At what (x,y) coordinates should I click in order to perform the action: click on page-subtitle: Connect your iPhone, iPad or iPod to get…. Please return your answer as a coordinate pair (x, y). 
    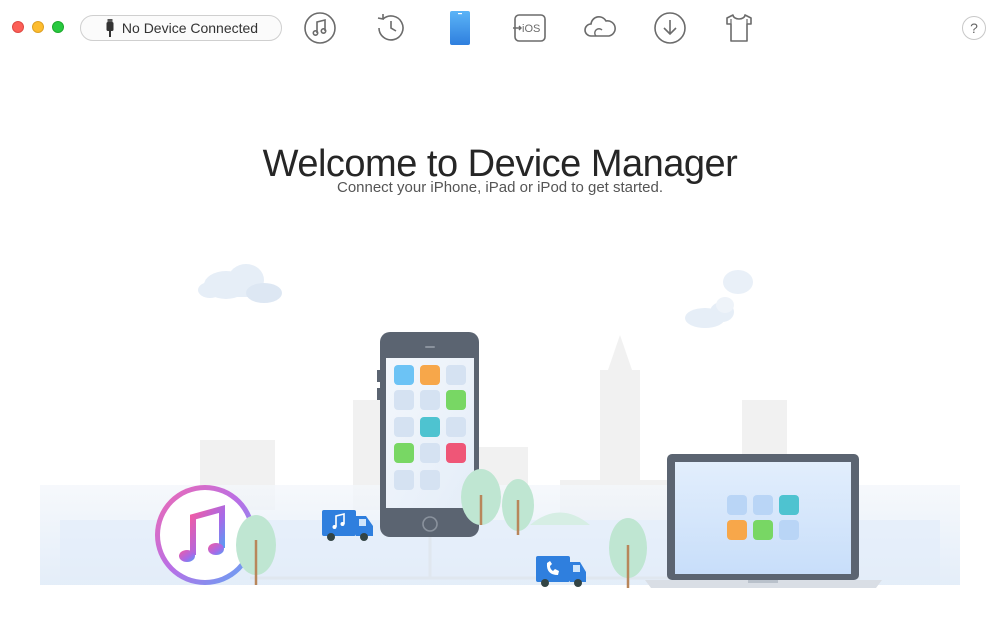
    Looking at the image, I should click on (500, 187).